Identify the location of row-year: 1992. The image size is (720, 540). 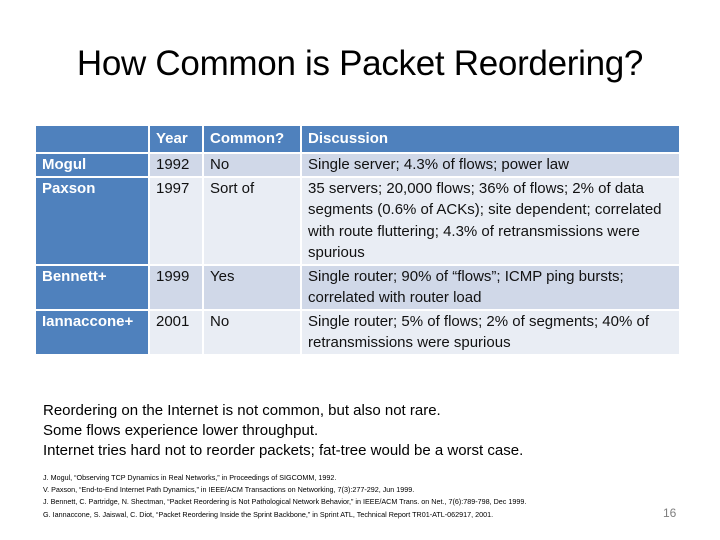
(176, 165).